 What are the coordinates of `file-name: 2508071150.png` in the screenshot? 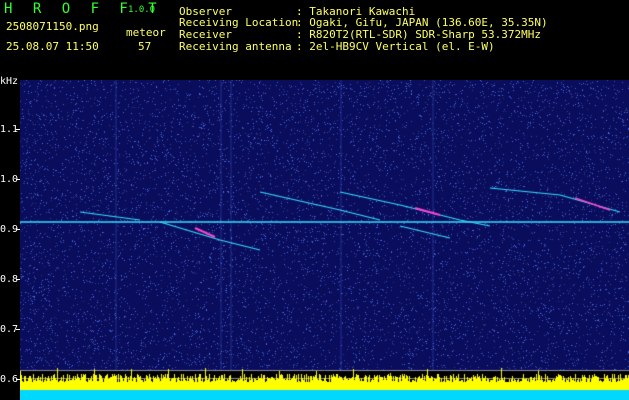 It's located at (52, 26).